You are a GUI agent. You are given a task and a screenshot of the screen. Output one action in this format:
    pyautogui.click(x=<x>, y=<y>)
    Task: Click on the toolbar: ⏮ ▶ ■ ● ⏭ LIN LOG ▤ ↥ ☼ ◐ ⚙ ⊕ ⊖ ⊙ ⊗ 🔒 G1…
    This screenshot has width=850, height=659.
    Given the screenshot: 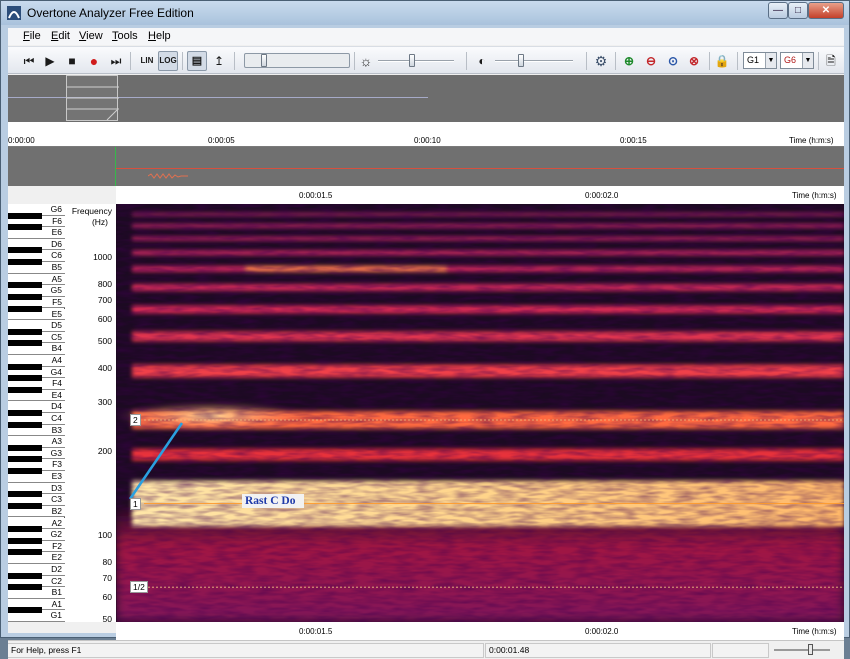 What is the action you would take?
    pyautogui.click(x=426, y=60)
    